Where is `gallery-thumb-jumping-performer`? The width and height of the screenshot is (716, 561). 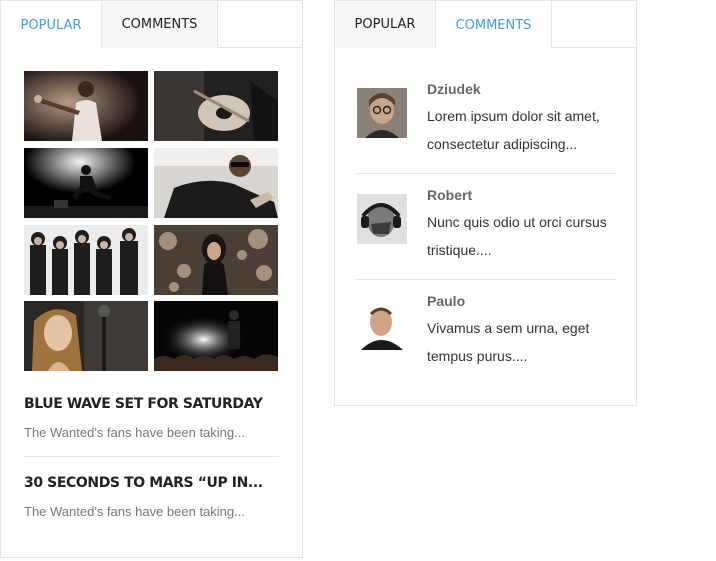
gallery-thumb-jumping-performer is located at coordinates (86, 183).